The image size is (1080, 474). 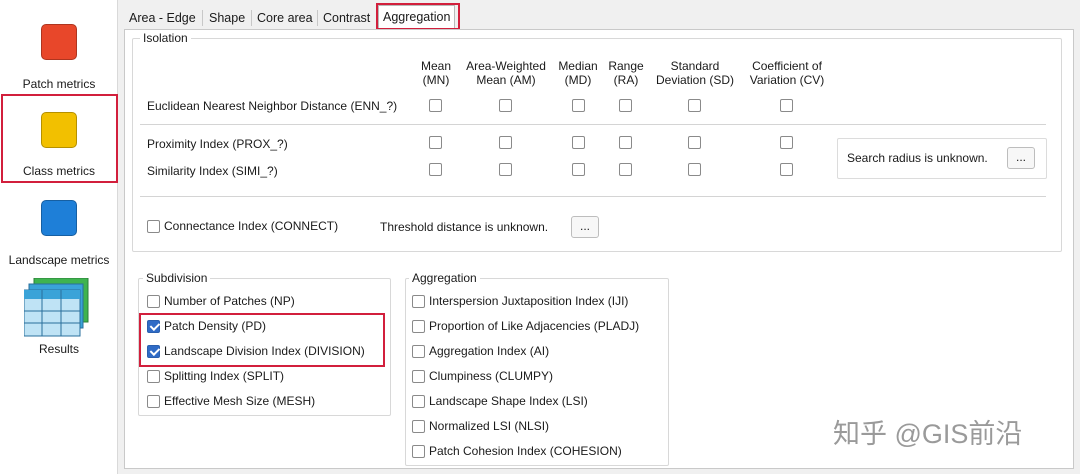 I want to click on option-label: Patch Cohesion Index (COHESION), so click(x=525, y=451).